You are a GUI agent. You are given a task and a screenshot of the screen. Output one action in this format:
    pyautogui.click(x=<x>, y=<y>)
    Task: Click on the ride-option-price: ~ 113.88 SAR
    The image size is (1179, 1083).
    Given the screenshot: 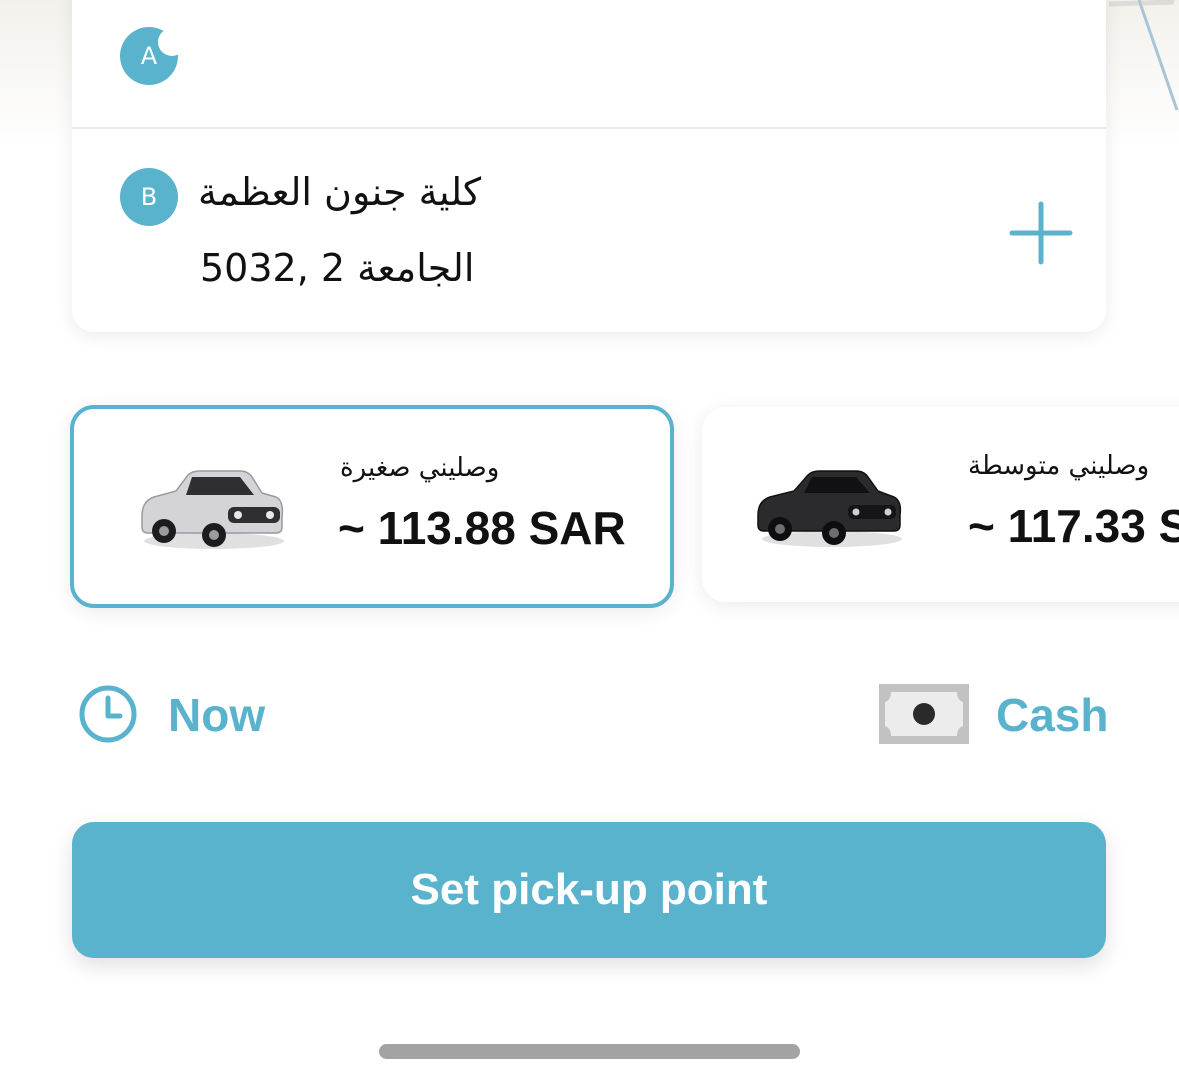 What is the action you would take?
    pyautogui.click(x=482, y=528)
    